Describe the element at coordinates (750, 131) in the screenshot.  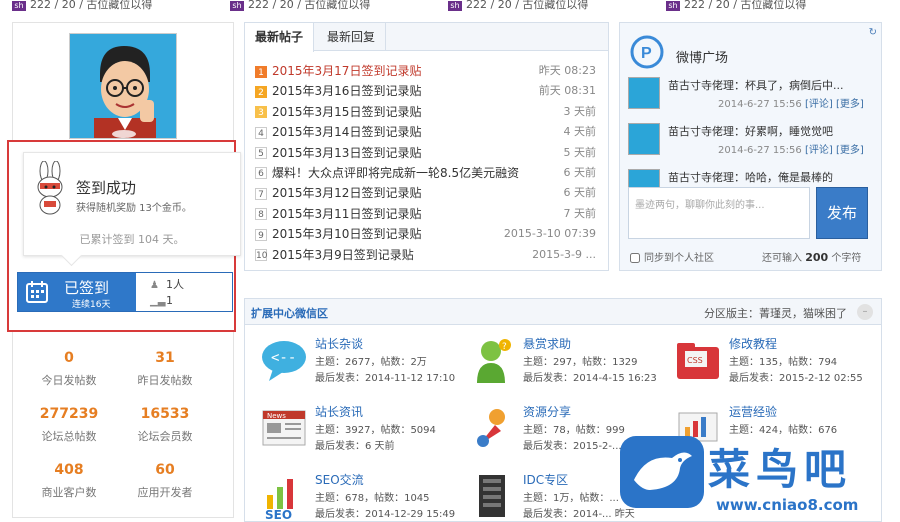
I see `weibo-item-text: 苗古寸寺佬理：好累啊，睡觉觉吧` at that location.